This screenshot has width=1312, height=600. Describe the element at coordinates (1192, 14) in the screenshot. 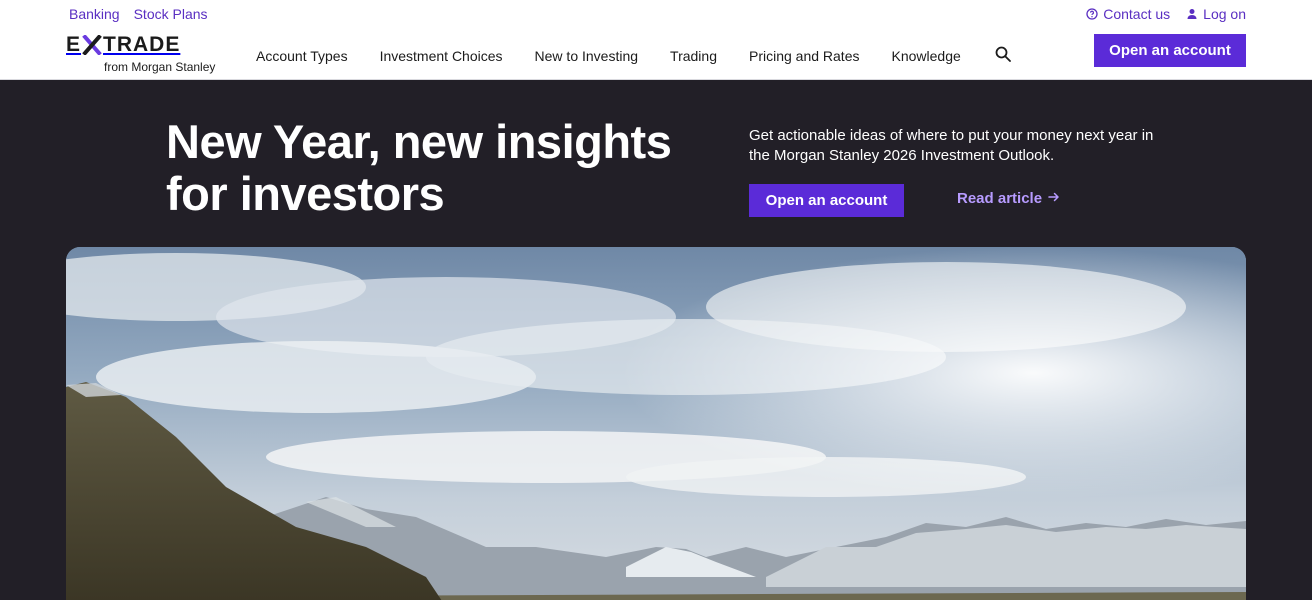

I see `user-icon` at that location.